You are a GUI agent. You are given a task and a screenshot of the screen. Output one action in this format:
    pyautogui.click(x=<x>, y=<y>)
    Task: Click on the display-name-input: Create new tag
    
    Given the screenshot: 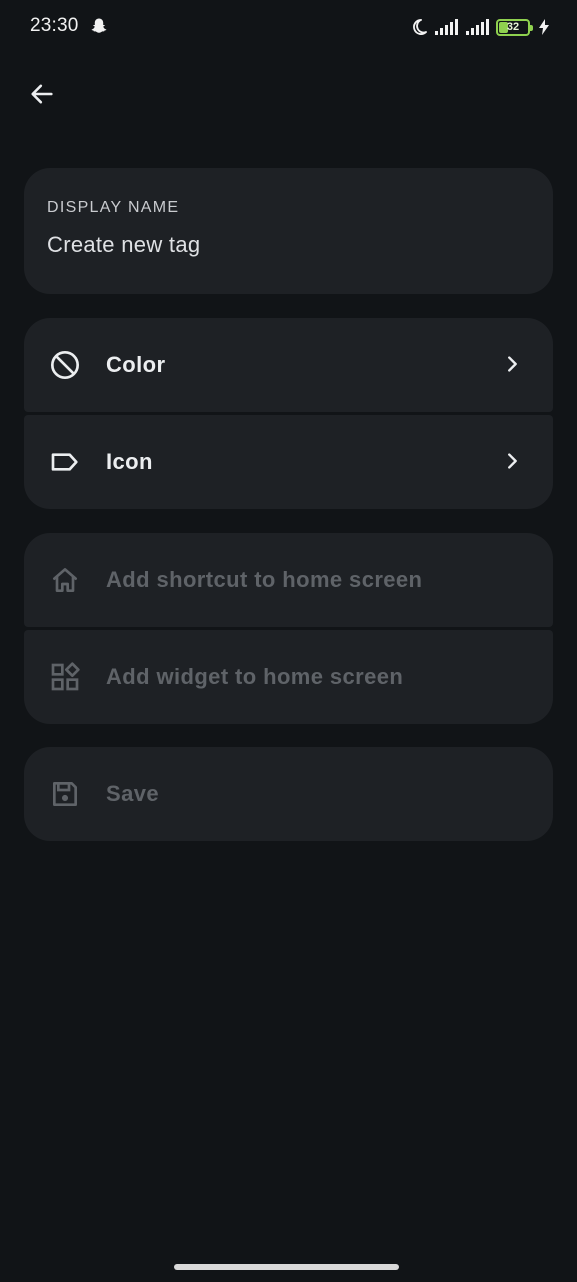 What is the action you would take?
    pyautogui.click(x=288, y=245)
    